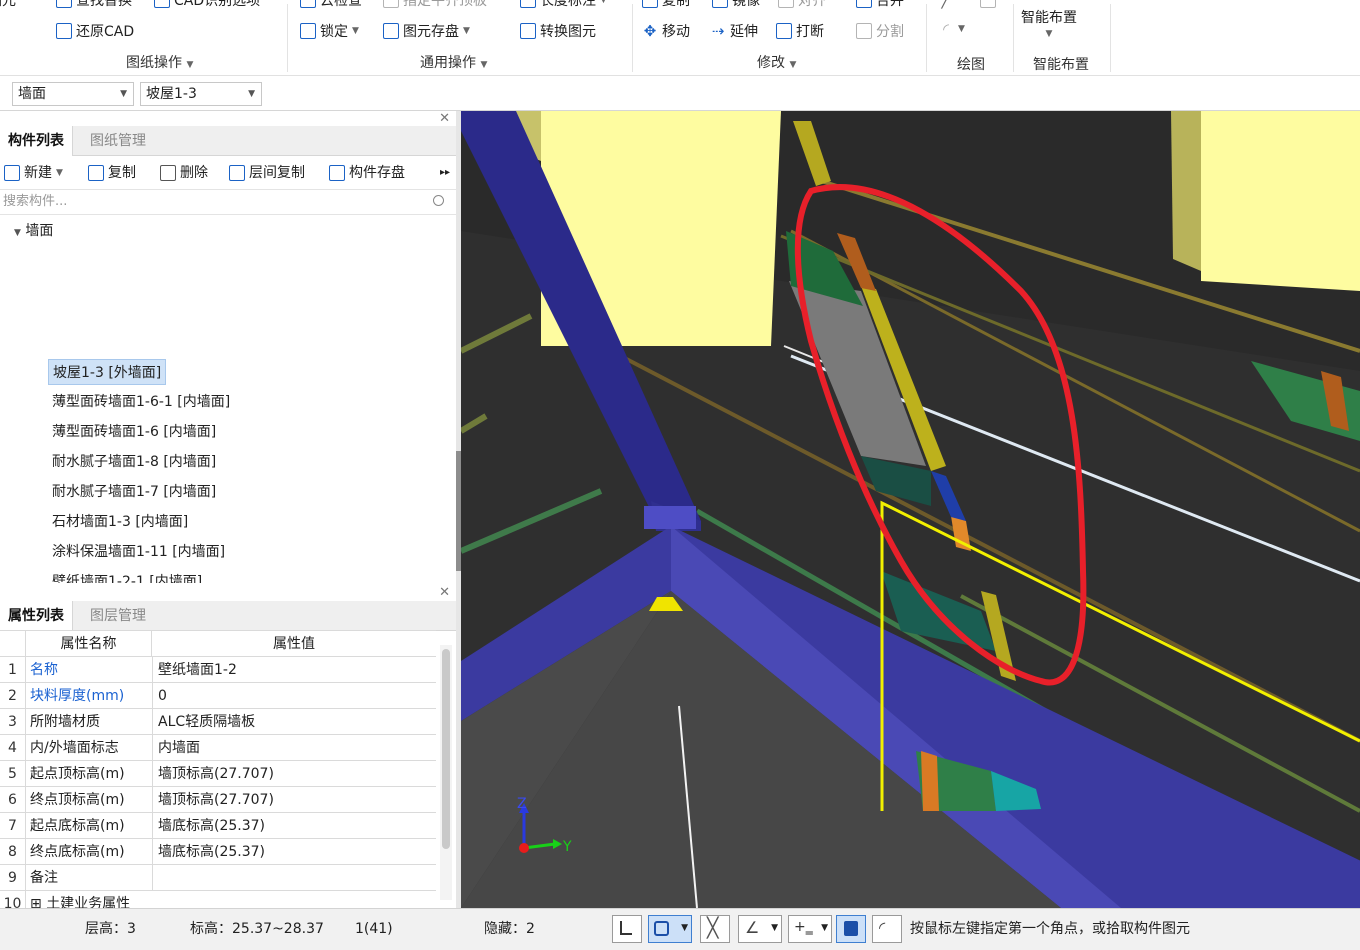 The height and width of the screenshot is (950, 1360). I want to click on group-label-common: 通用操作 ▼, so click(453, 62).